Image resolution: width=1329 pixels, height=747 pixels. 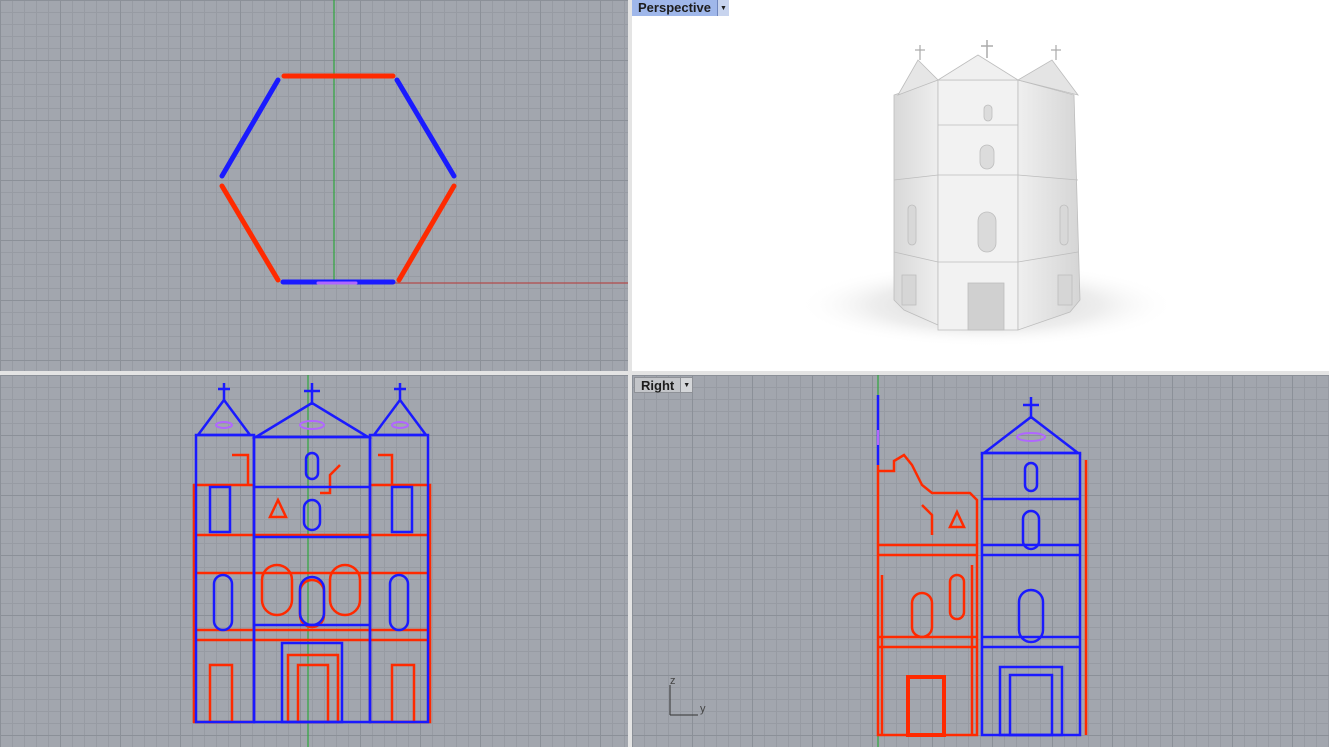 What do you see at coordinates (312, 553) in the screenshot?
I see `facade-elevation` at bounding box center [312, 553].